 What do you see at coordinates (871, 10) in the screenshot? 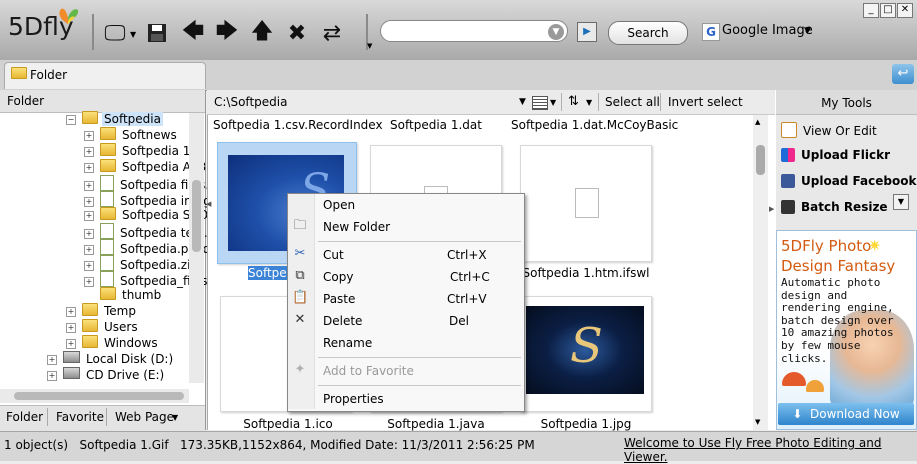
I see `minimize-button: _` at bounding box center [871, 10].